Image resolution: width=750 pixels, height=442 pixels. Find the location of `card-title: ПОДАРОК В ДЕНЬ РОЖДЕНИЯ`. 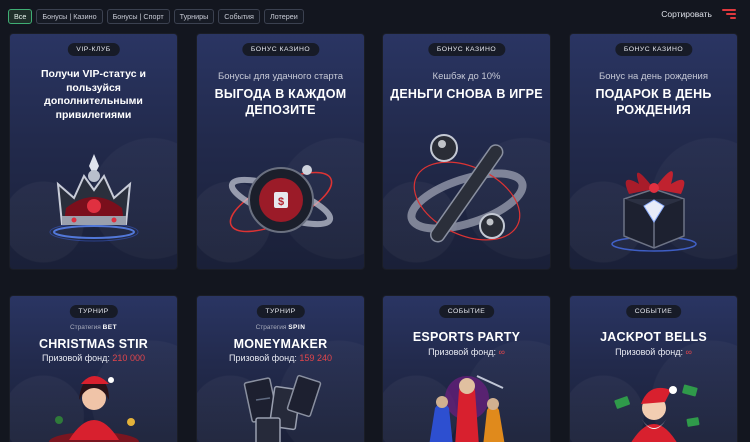

card-title: ПОДАРОК В ДЕНЬ РОЖДЕНИЯ is located at coordinates (653, 102).